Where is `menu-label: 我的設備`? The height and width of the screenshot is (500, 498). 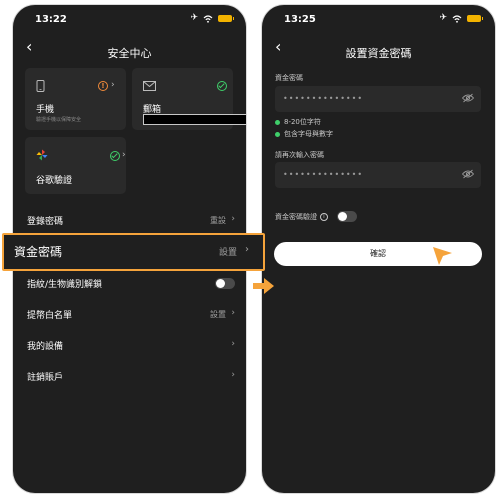
menu-label: 我的設備 is located at coordinates (45, 347).